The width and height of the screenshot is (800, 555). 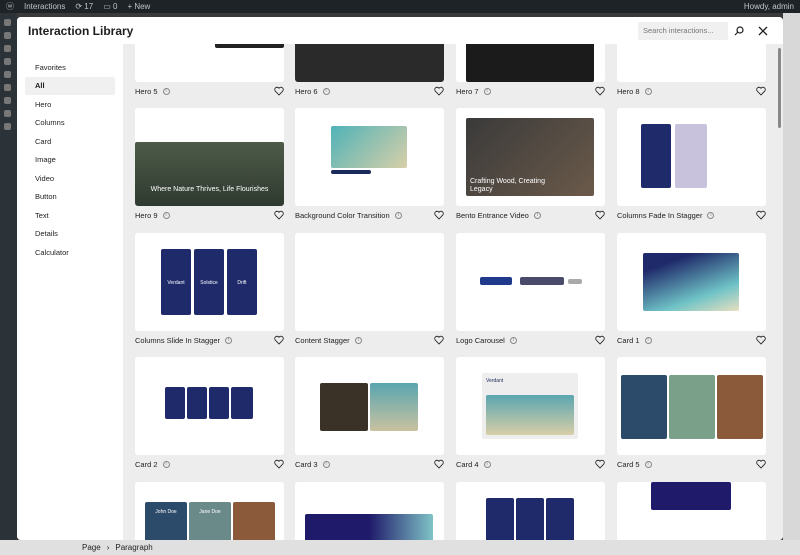 What do you see at coordinates (769, 6) in the screenshot?
I see `user-greeting: Howdy, admin` at bounding box center [769, 6].